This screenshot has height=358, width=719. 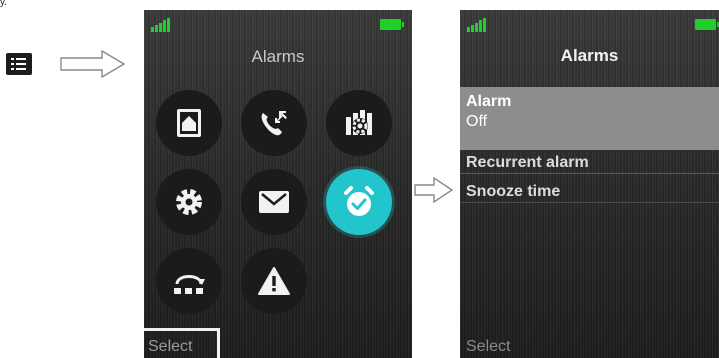 What do you see at coordinates (589, 162) in the screenshot?
I see `list-item-recurrent-alarm: Recurrent alarm` at bounding box center [589, 162].